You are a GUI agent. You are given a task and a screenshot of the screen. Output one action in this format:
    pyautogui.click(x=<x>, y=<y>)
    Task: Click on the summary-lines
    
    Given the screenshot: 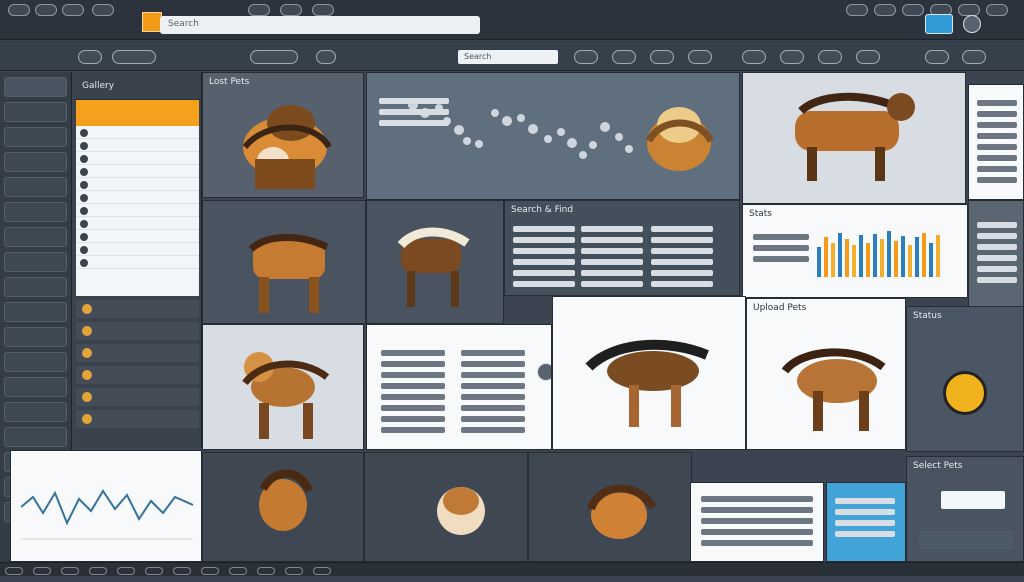 What is the action you would take?
    pyautogui.click(x=757, y=521)
    